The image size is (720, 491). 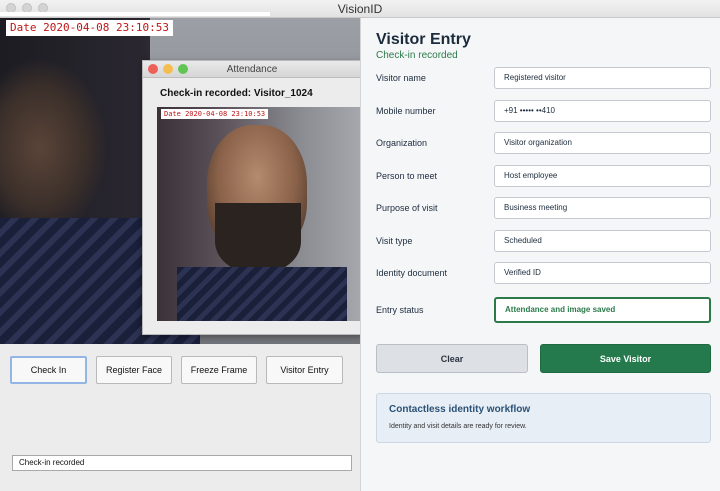 I want to click on status-field: Check-in recorded, so click(x=182, y=463).